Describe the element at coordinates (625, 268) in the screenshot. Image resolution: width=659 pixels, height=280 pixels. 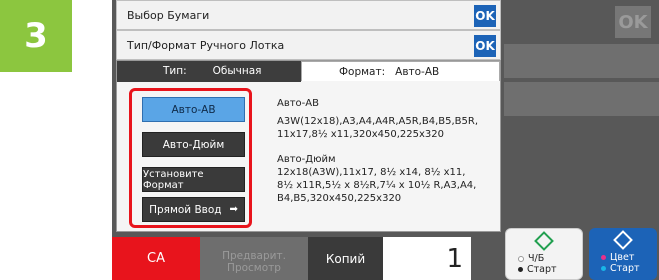
I see `color-start-line2: Старт` at that location.